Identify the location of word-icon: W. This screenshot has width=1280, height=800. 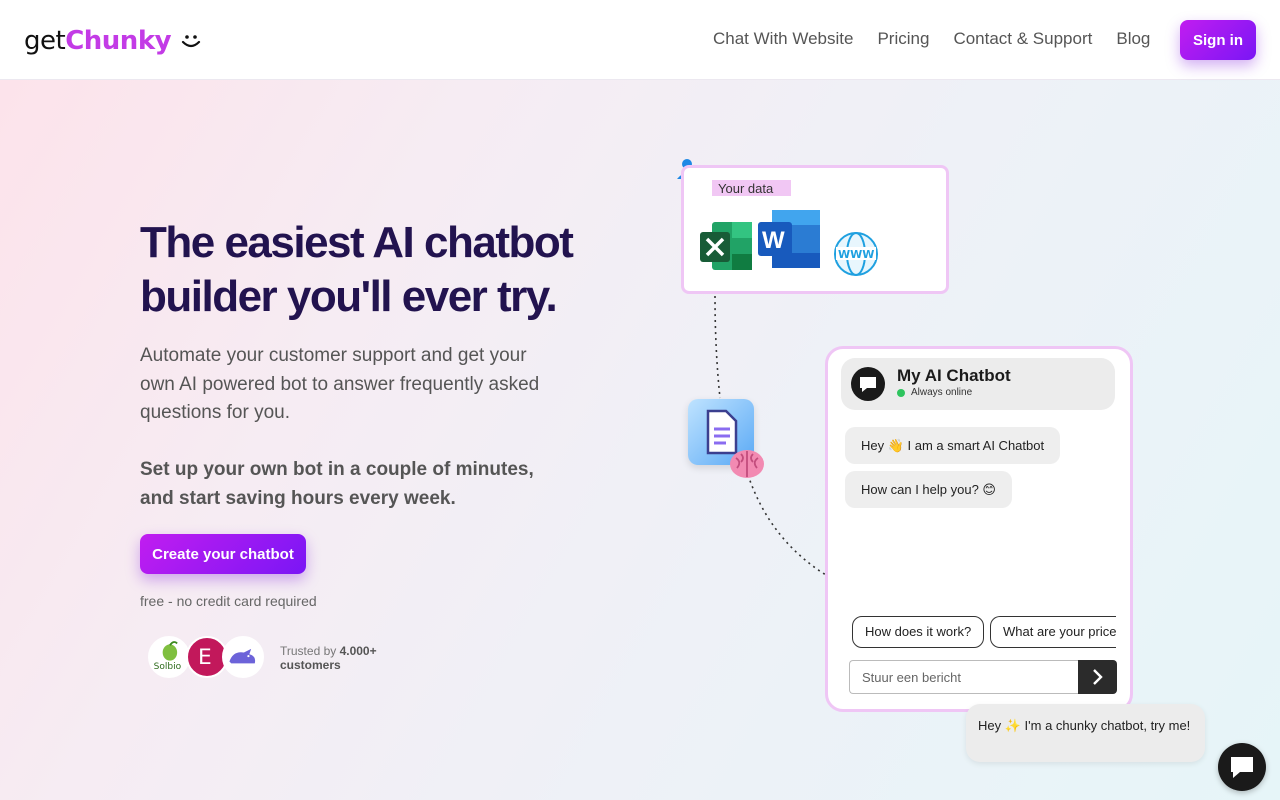
(789, 239).